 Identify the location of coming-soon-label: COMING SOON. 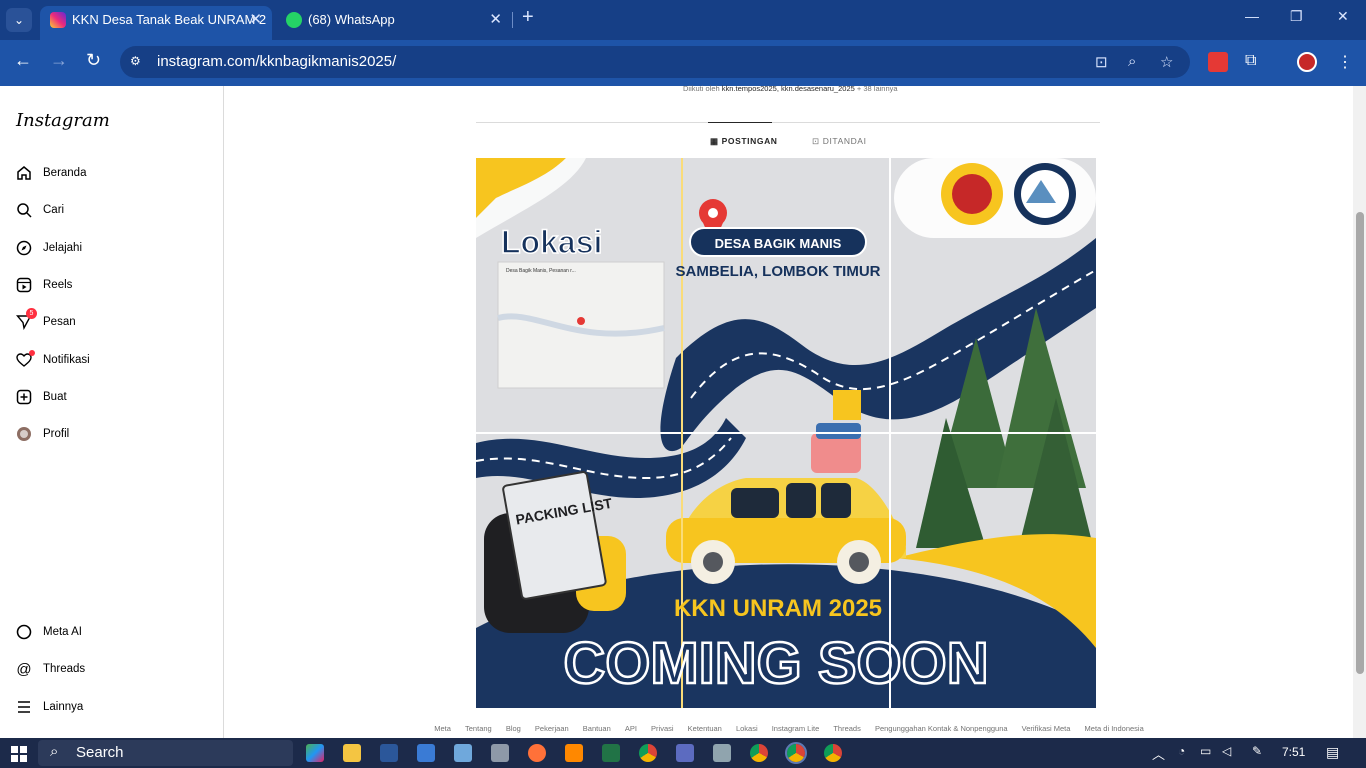
(775, 663).